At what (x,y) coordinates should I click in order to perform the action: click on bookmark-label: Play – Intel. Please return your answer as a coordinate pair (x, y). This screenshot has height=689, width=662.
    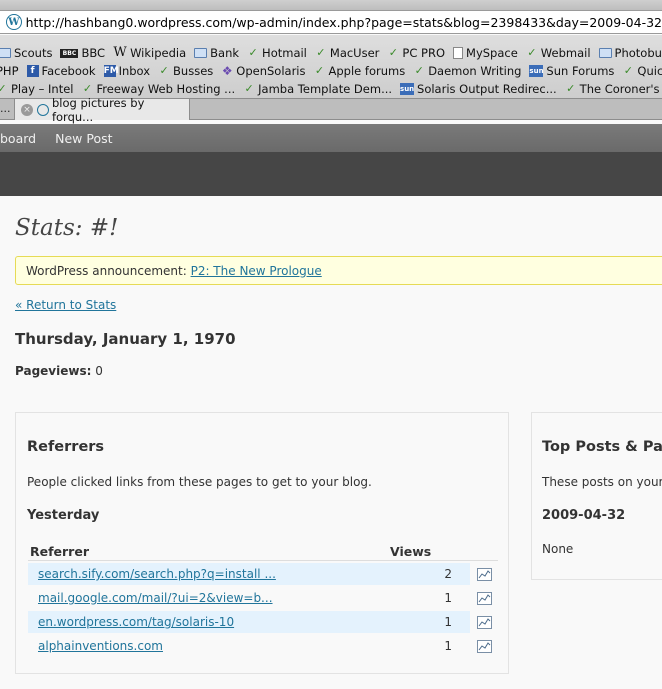
    Looking at the image, I should click on (42, 89).